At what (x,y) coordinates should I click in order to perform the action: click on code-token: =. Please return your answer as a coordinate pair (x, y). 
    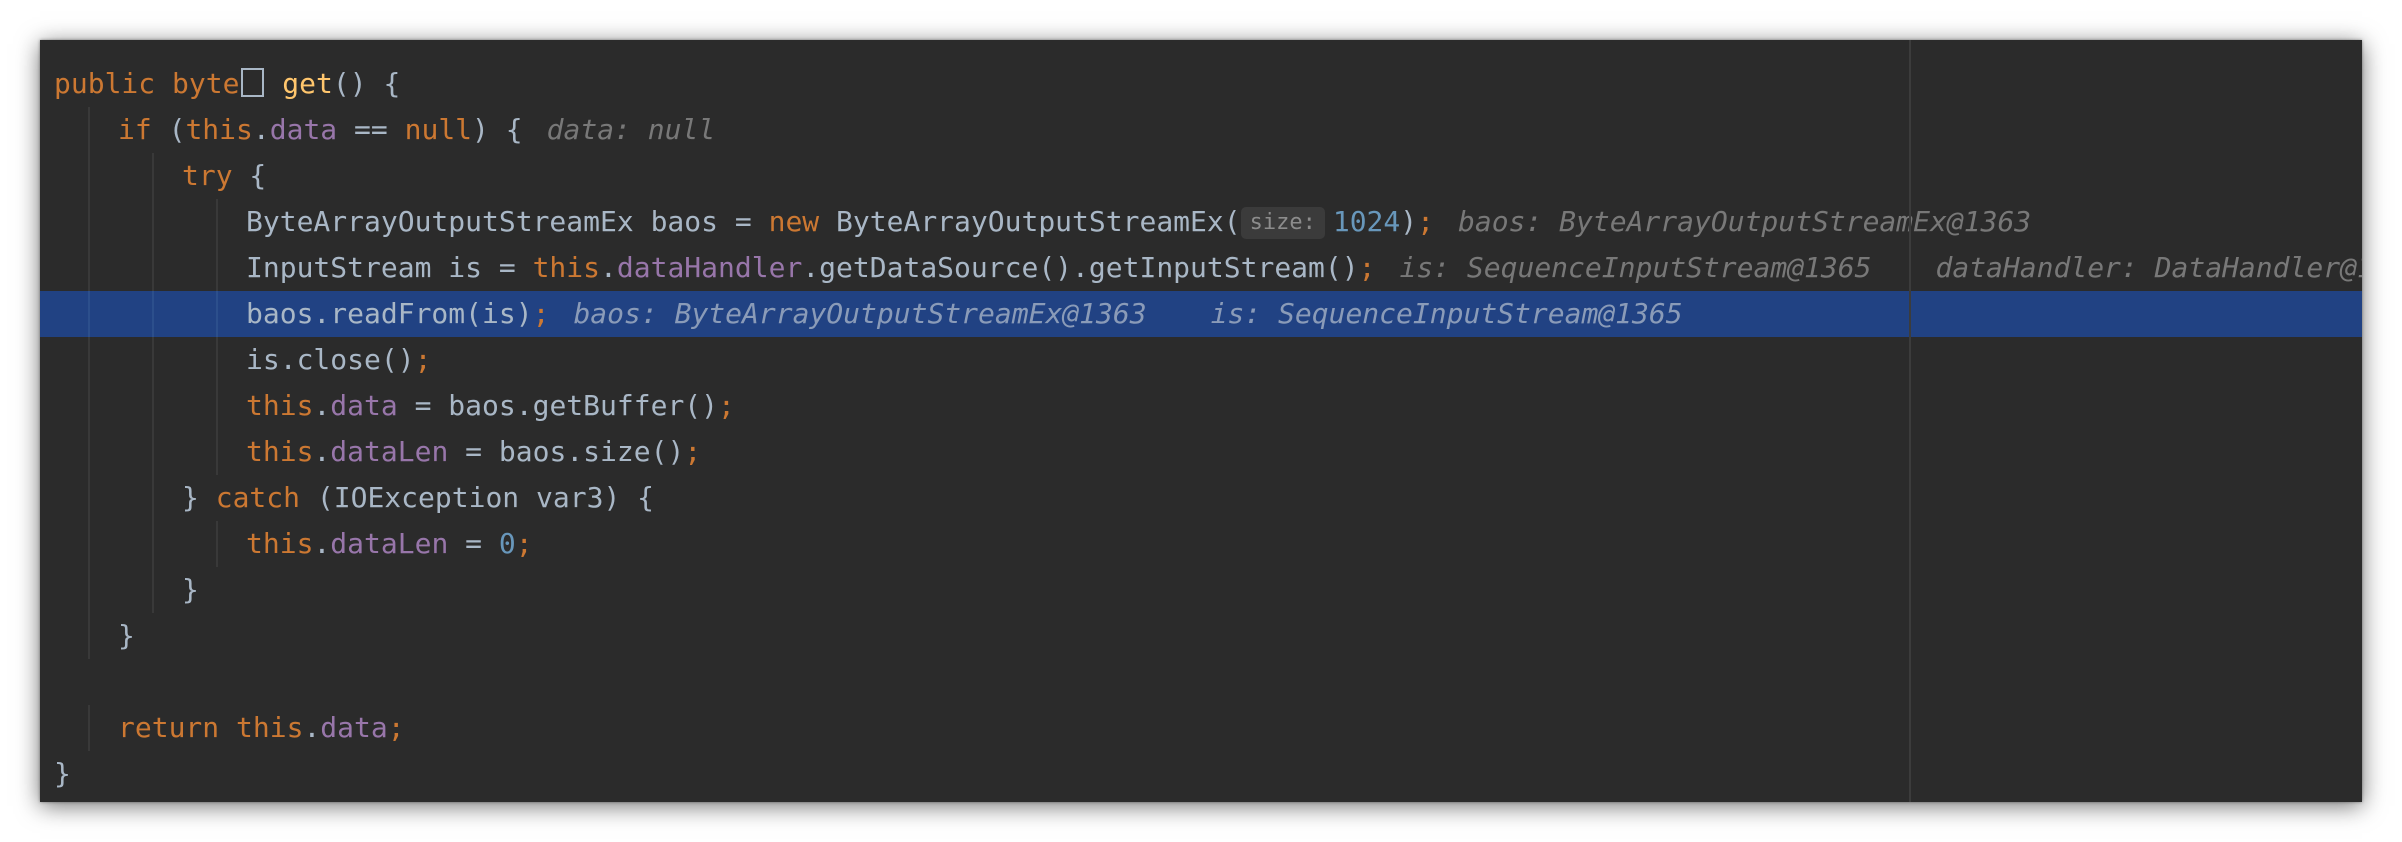
    Looking at the image, I should click on (473, 543).